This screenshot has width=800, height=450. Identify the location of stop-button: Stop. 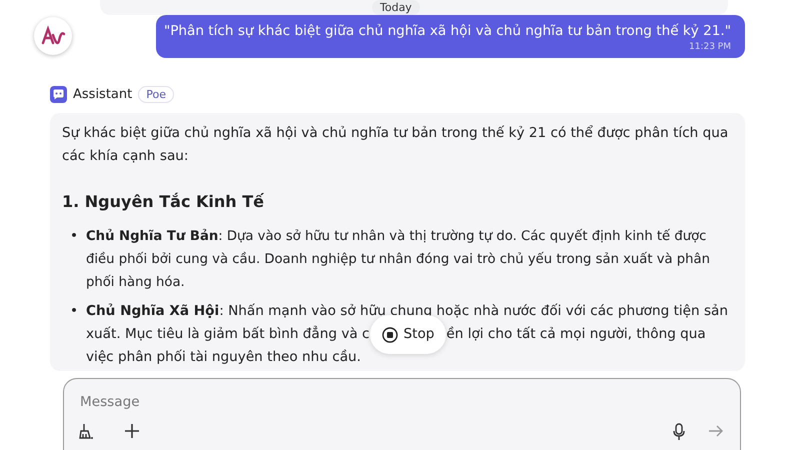
(408, 334).